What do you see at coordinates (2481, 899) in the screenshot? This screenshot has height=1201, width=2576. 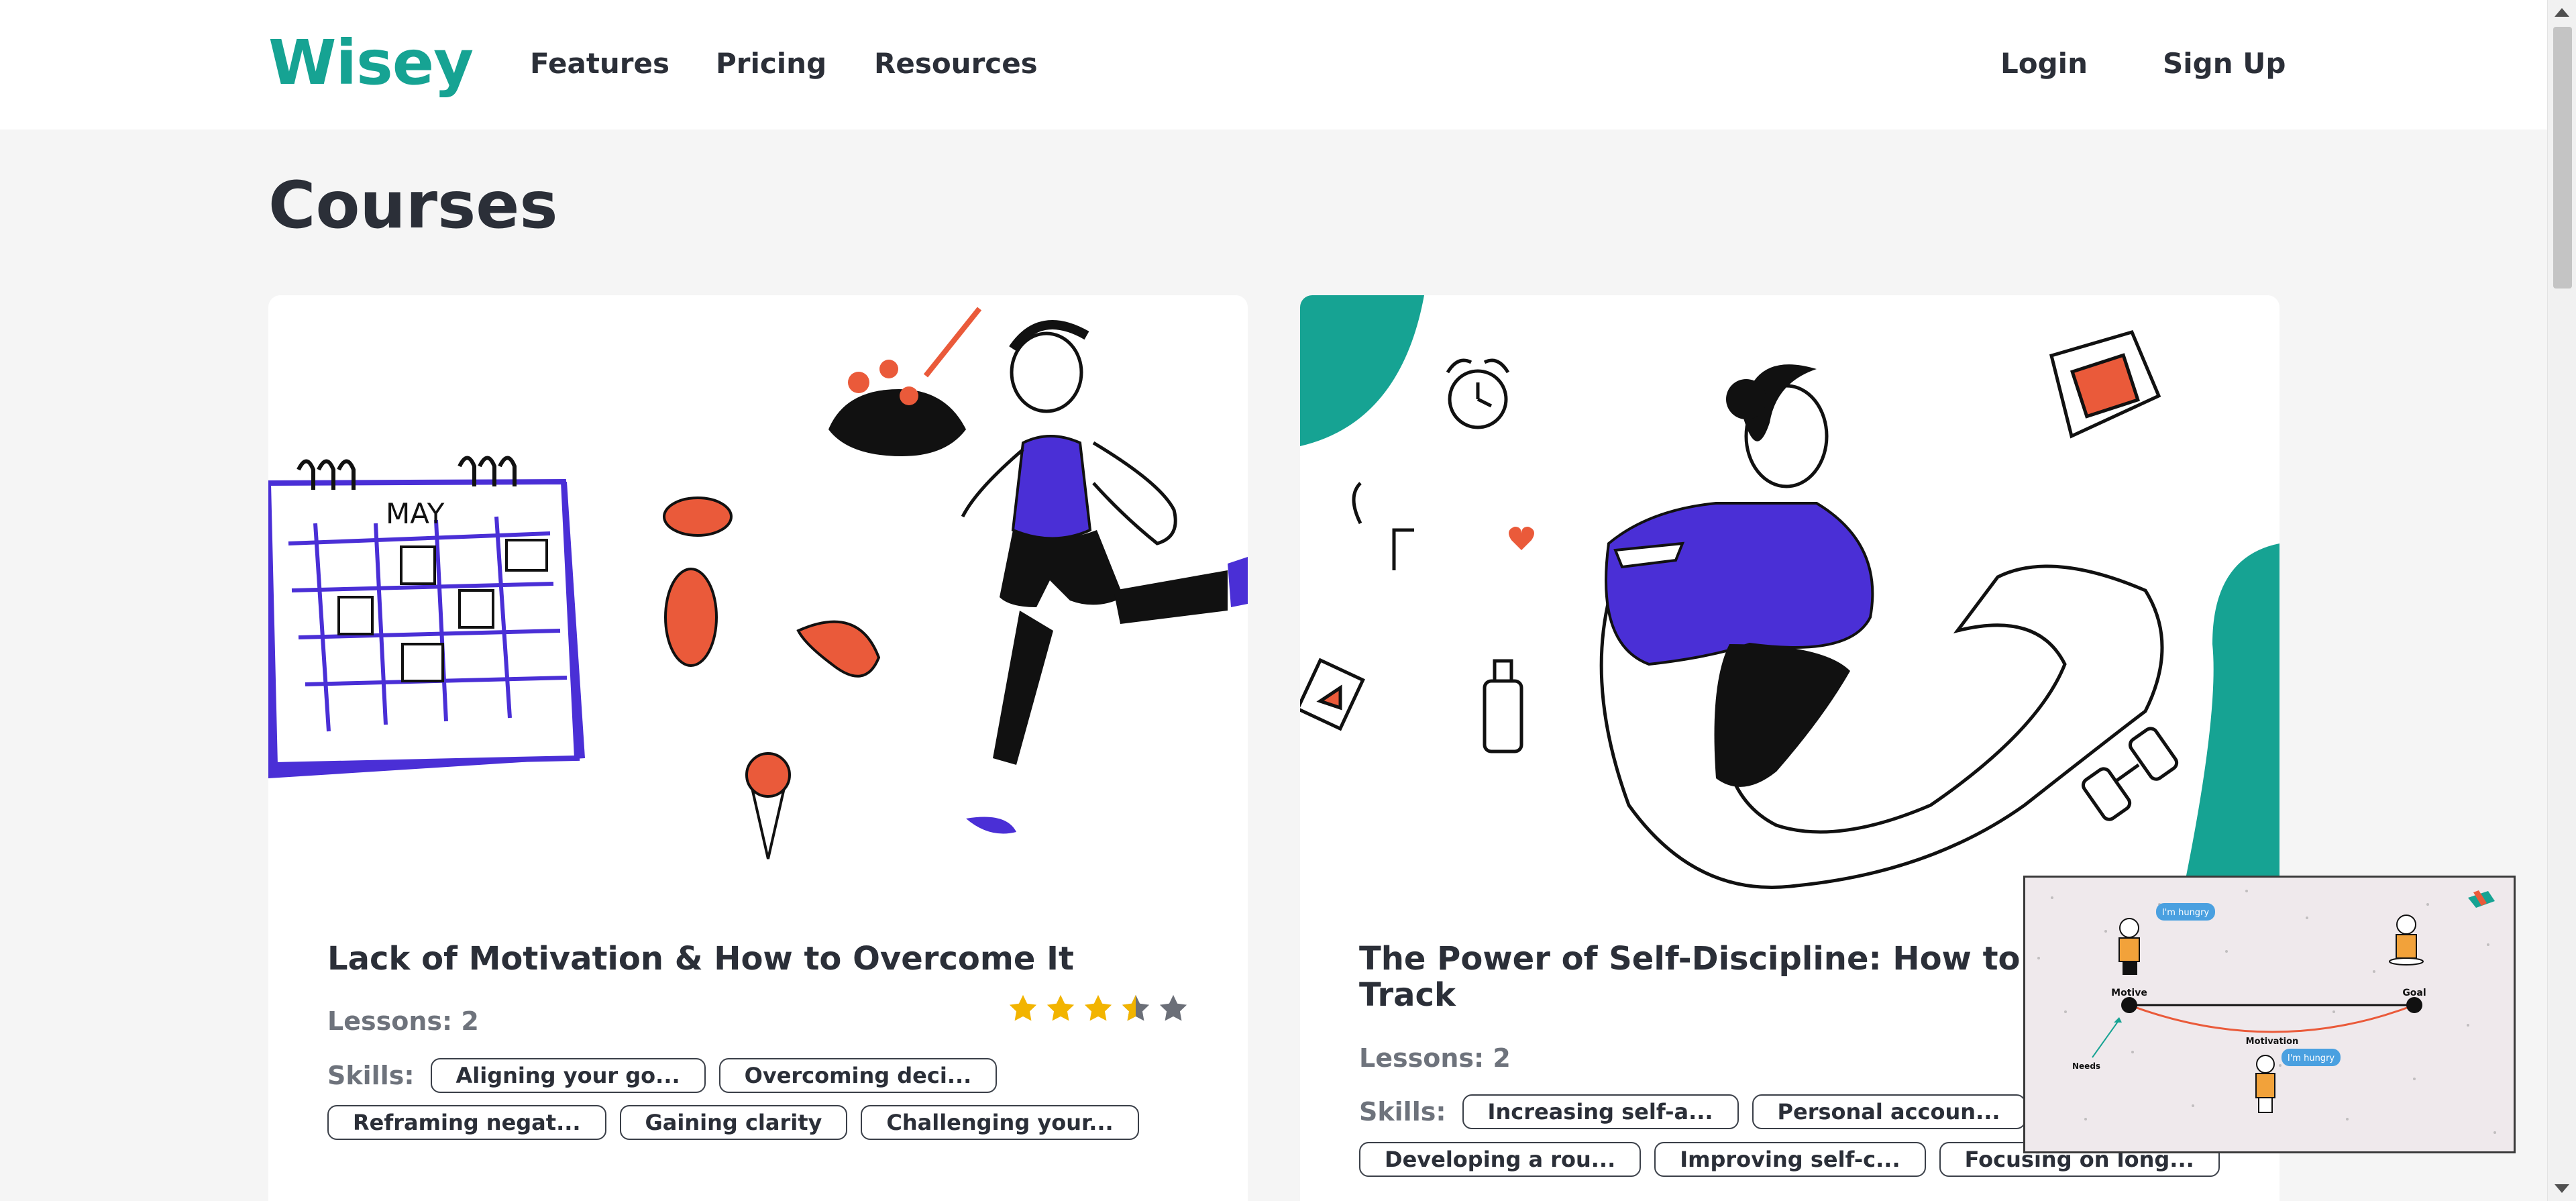 I see `app-logo-icon` at bounding box center [2481, 899].